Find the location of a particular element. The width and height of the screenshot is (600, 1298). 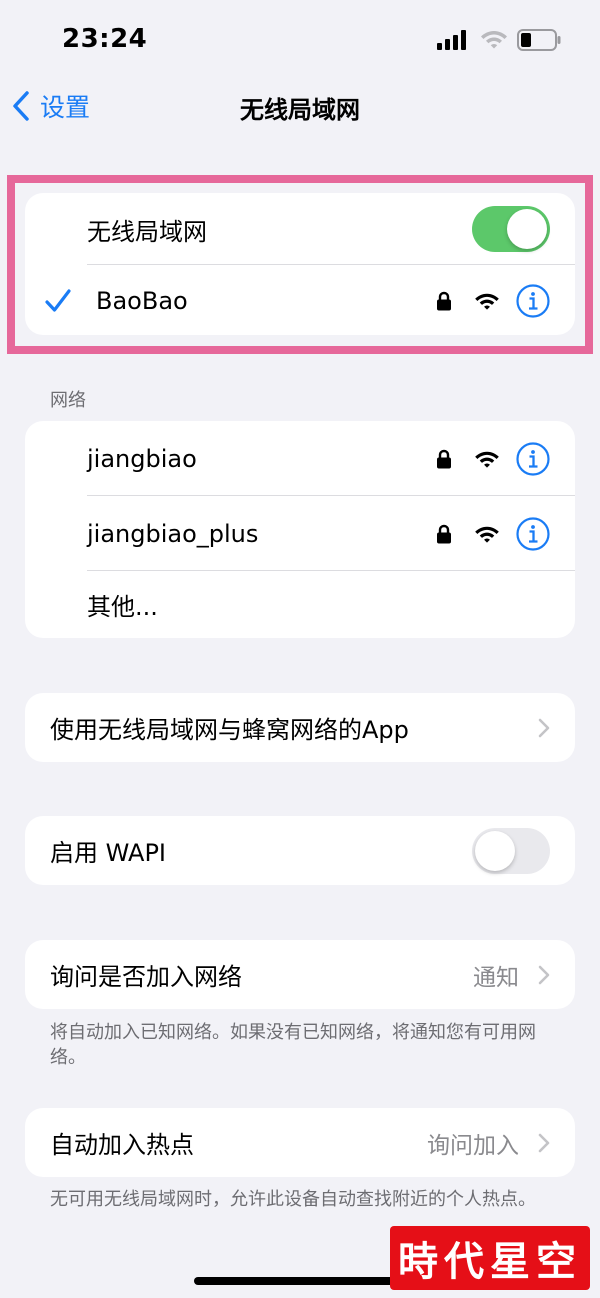

status-bar: 23:24 is located at coordinates (300, 40).